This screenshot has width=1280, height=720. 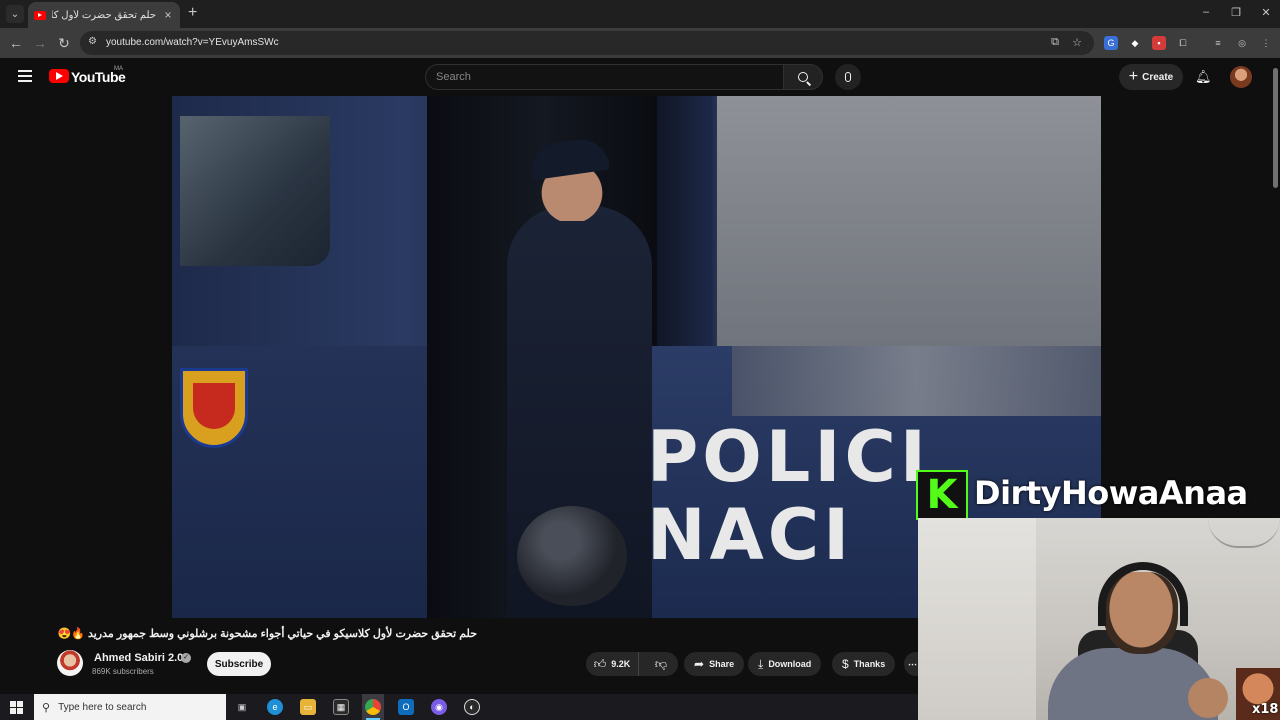 I want to click on share-arrow-icon: ➦, so click(x=699, y=664).